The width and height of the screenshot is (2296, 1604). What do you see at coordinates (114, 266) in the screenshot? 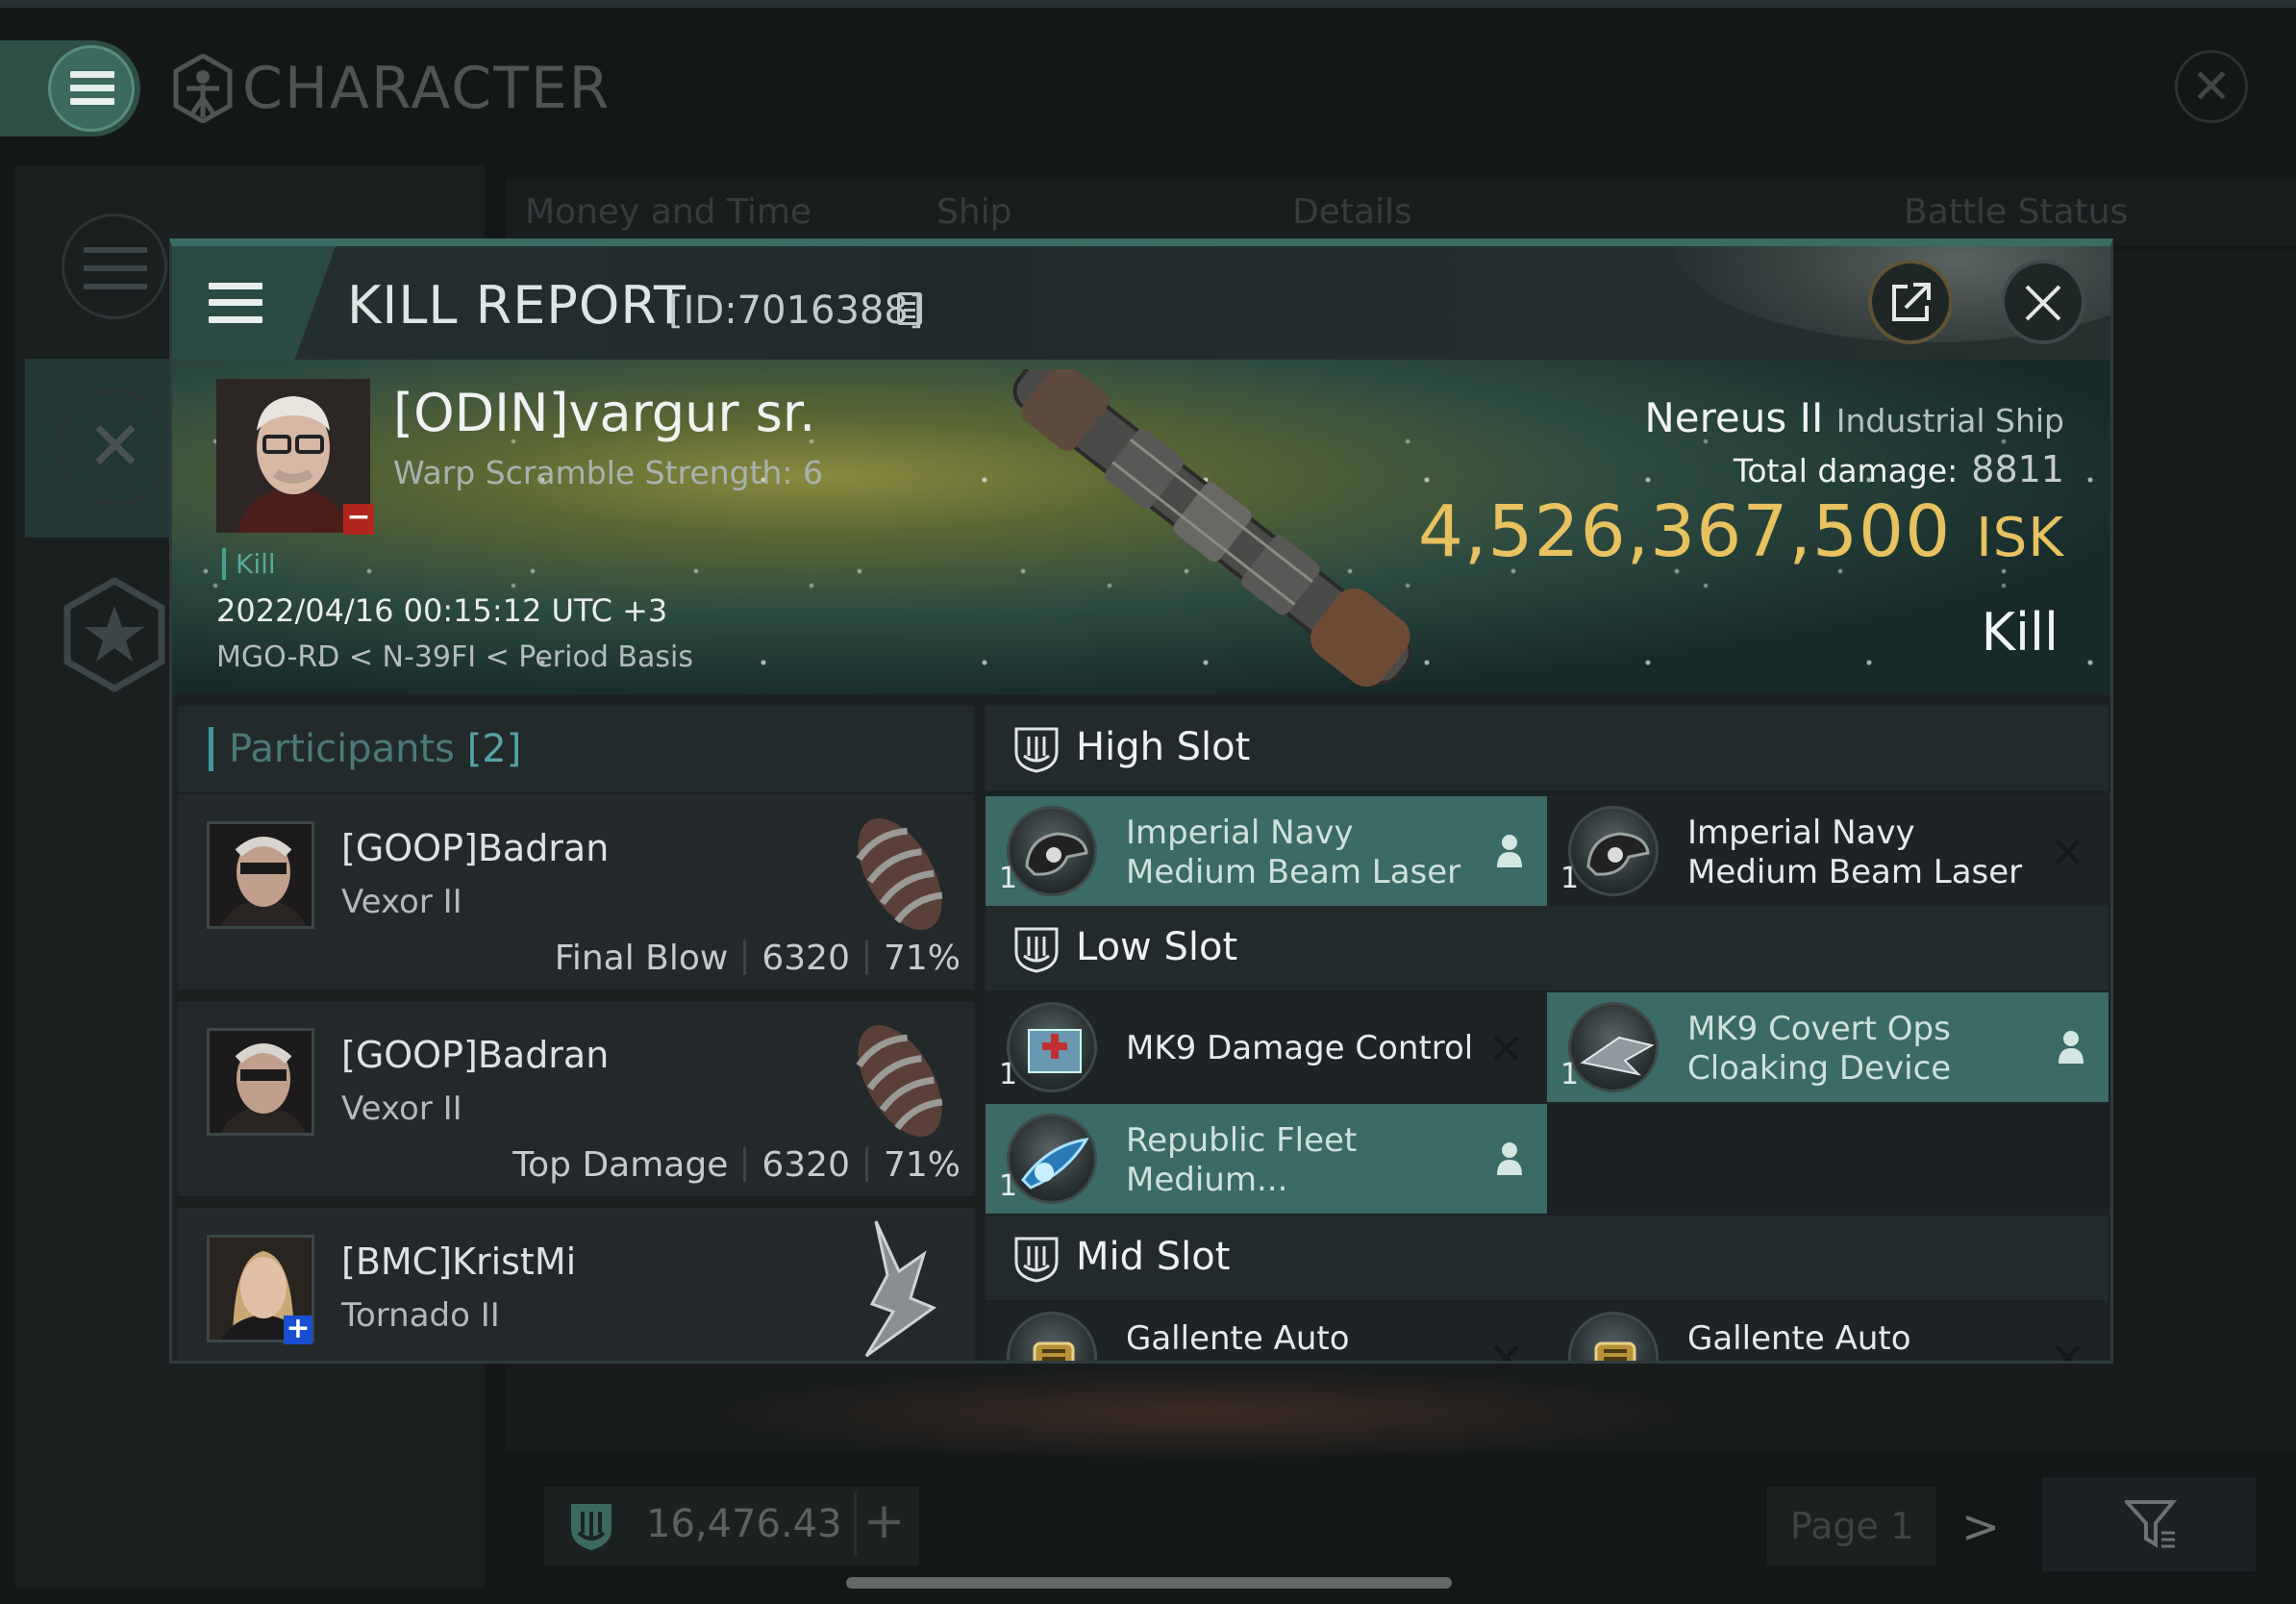
I see `sidebar-menu-icon` at bounding box center [114, 266].